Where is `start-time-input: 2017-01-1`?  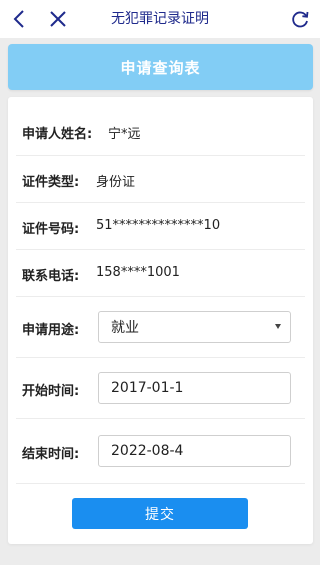 start-time-input: 2017-01-1 is located at coordinates (194, 388).